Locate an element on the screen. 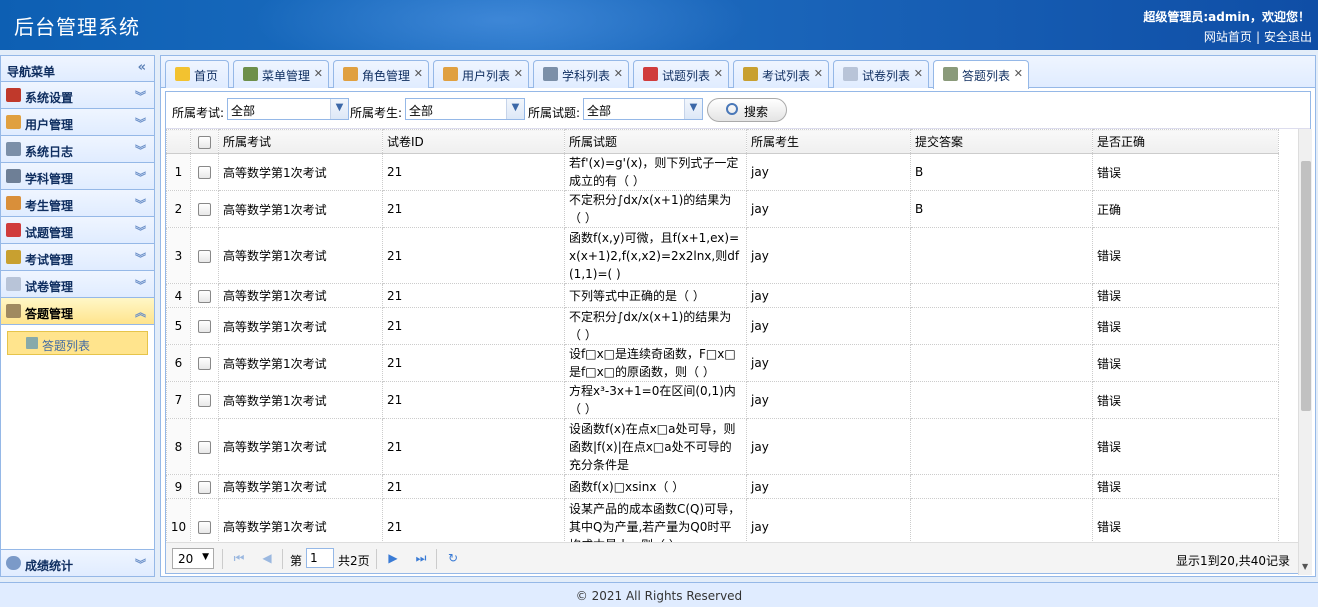 This screenshot has height=607, width=1318. column-header-exam: 所属考试 is located at coordinates (300, 141).